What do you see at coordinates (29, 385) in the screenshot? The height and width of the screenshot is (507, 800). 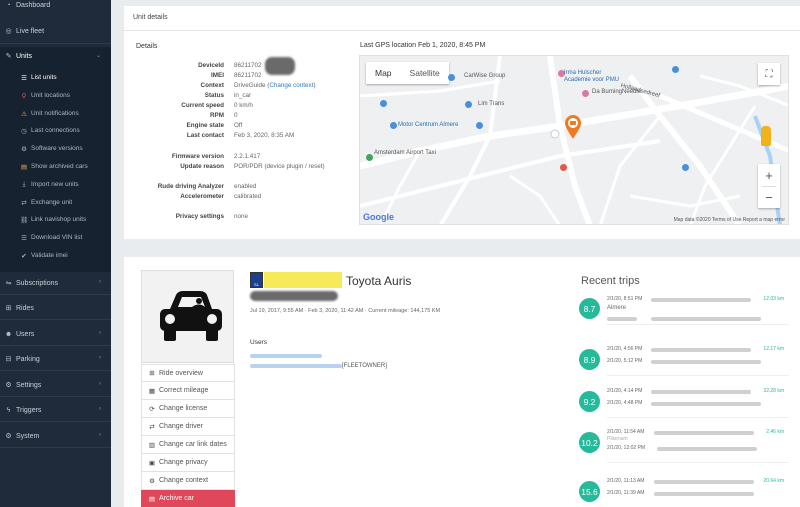 I see `sidebar-item-label: Settings` at bounding box center [29, 385].